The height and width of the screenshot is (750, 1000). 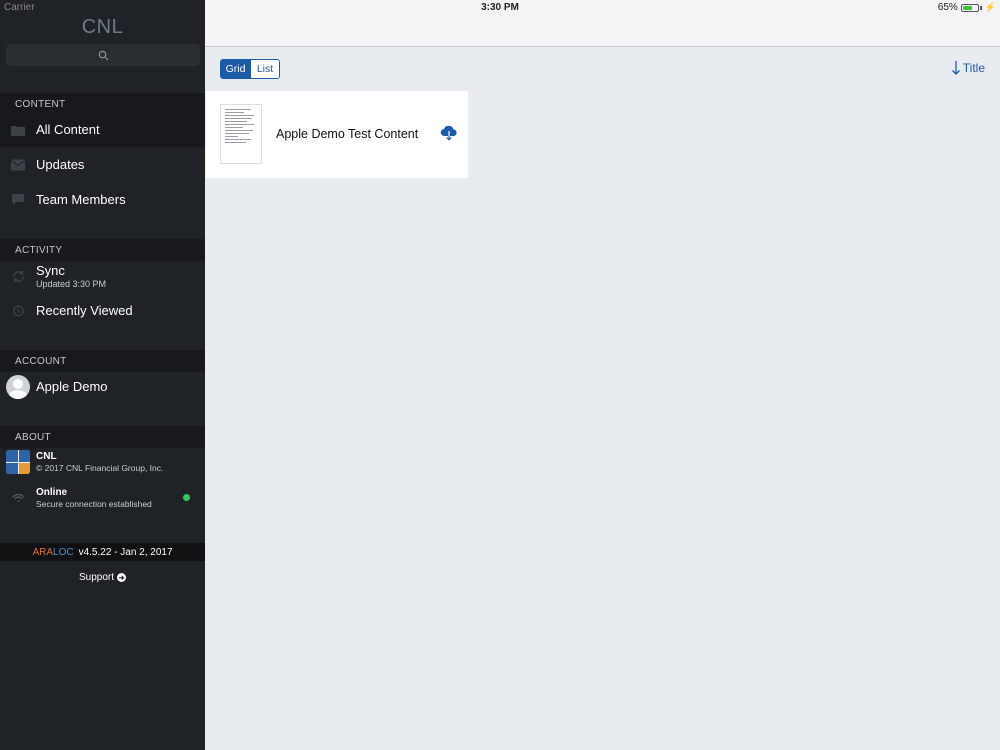 What do you see at coordinates (102, 437) in the screenshot?
I see `section-header-about: ABOUT` at bounding box center [102, 437].